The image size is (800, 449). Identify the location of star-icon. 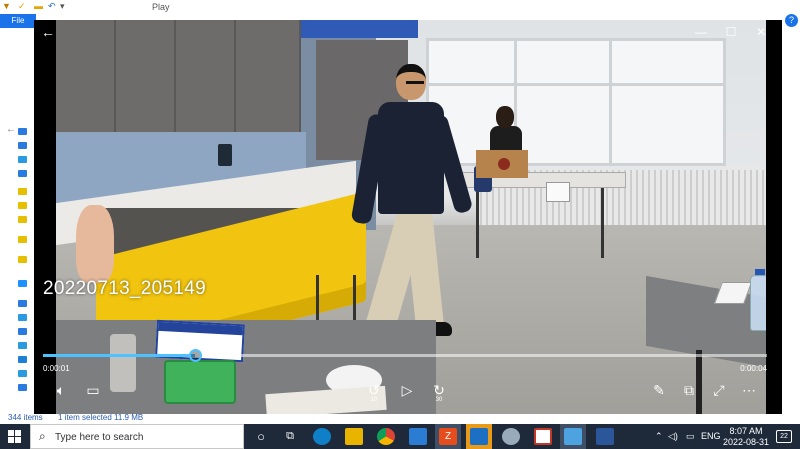
(22, 131).